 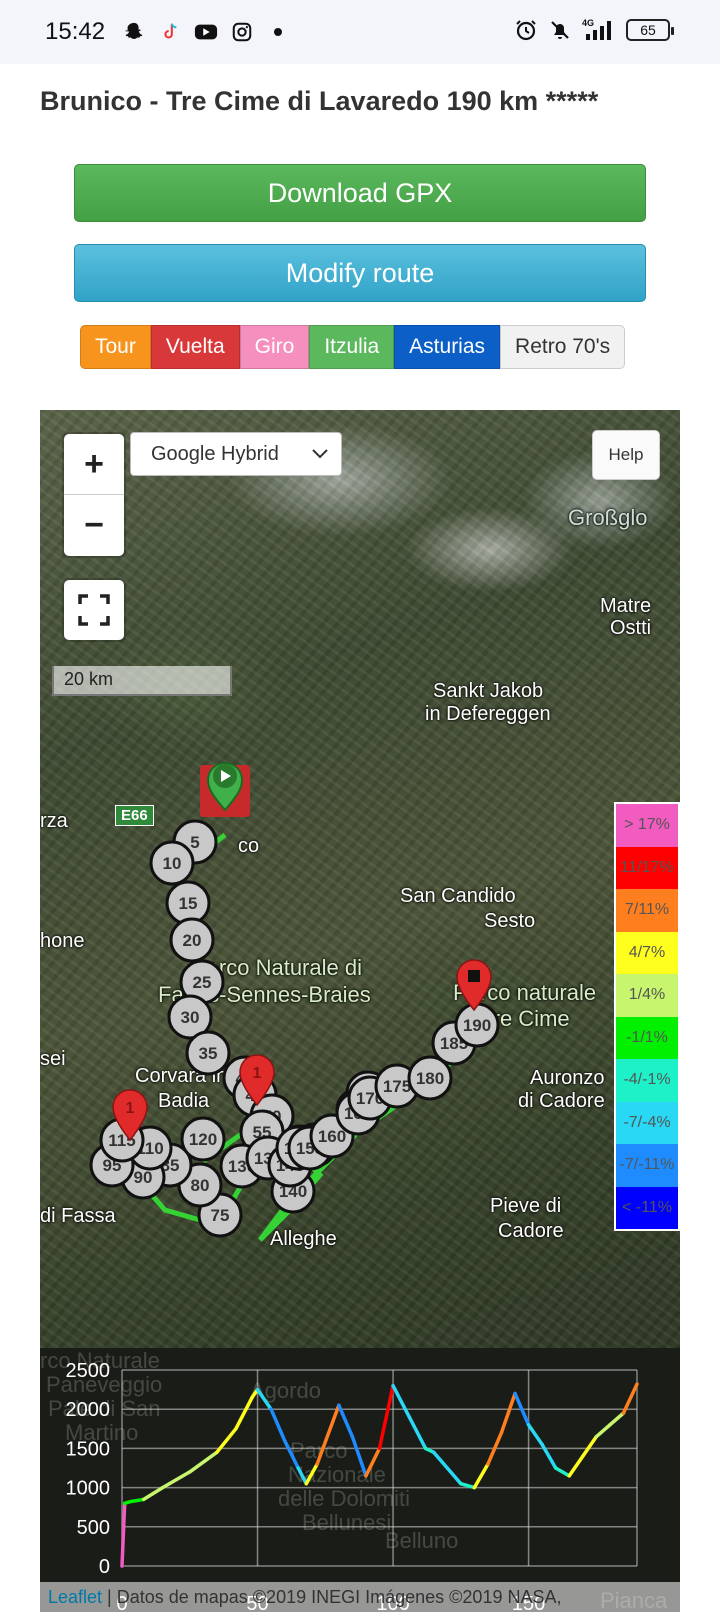 I want to click on instagram-icon, so click(x=242, y=32).